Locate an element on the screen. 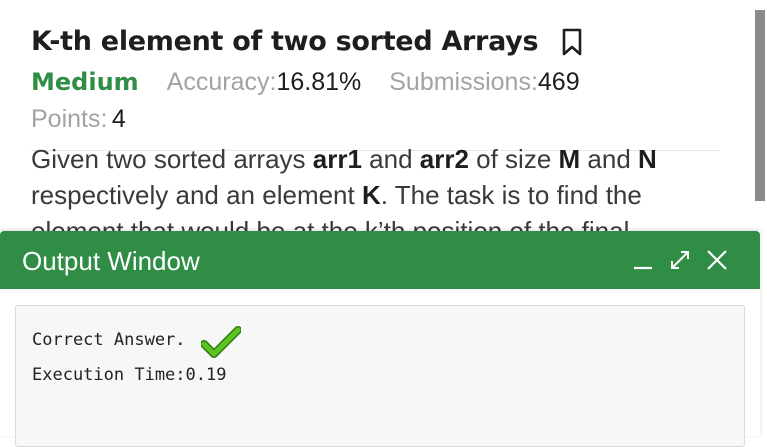 This screenshot has width=767, height=447. desc-m: M is located at coordinates (569, 159).